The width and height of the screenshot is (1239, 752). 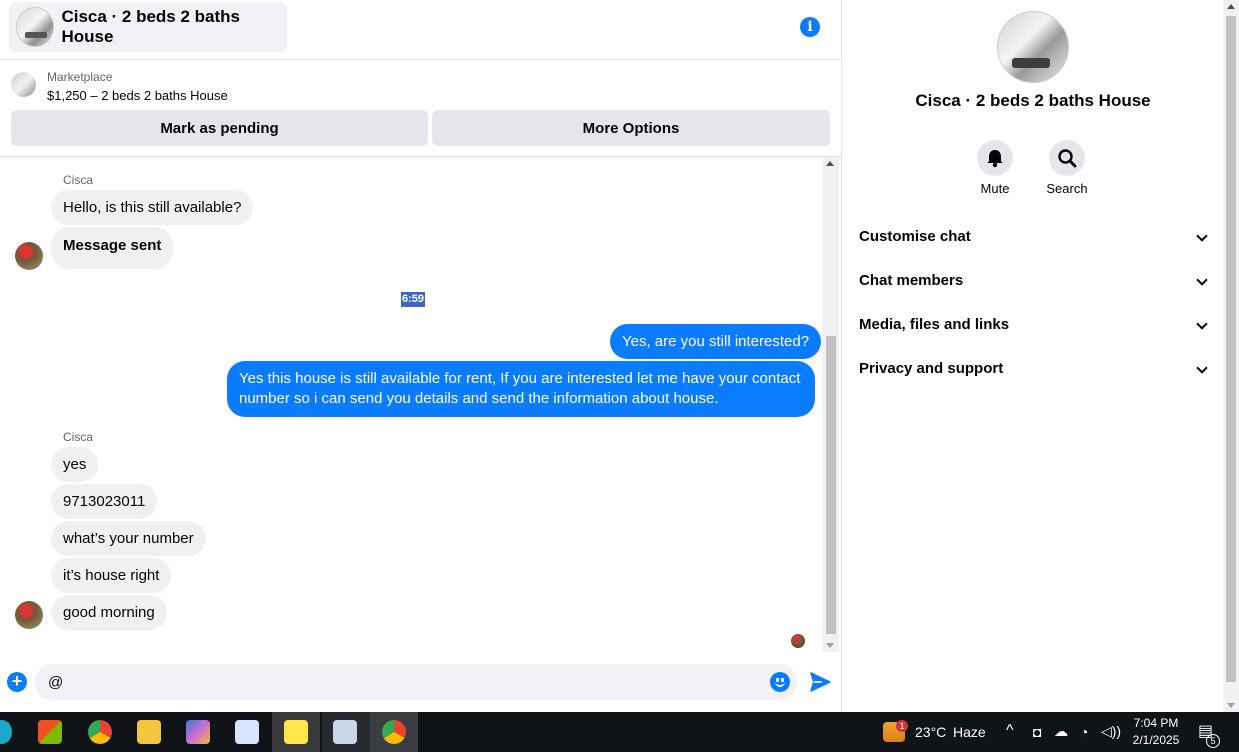 What do you see at coordinates (80, 77) in the screenshot?
I see `marketplace-label: Marketplace` at bounding box center [80, 77].